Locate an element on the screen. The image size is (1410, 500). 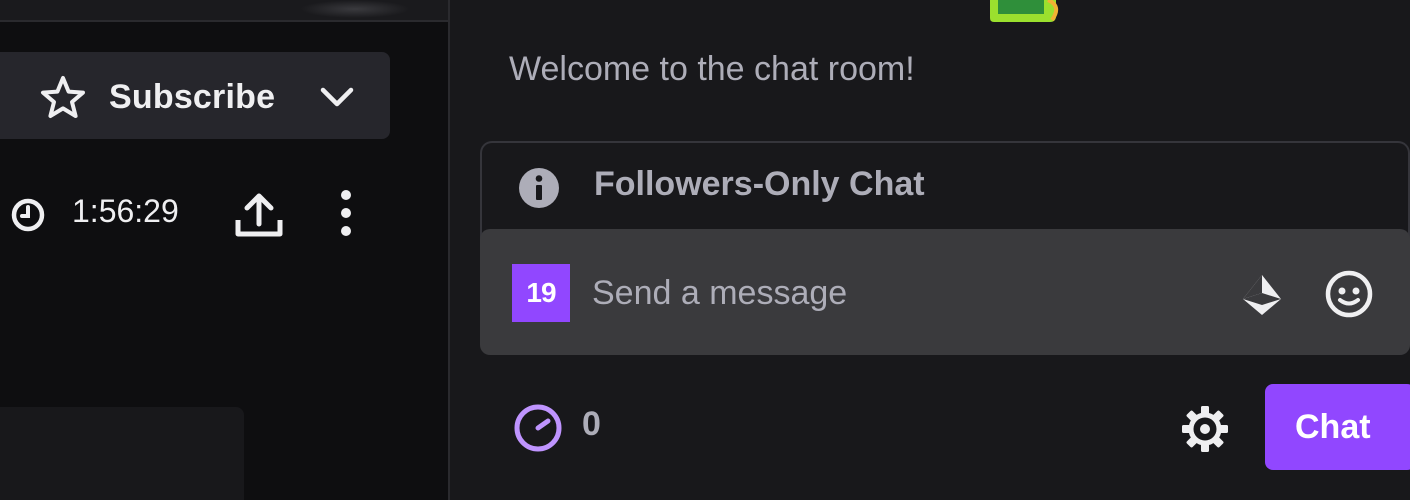
star-icon is located at coordinates (63, 97).